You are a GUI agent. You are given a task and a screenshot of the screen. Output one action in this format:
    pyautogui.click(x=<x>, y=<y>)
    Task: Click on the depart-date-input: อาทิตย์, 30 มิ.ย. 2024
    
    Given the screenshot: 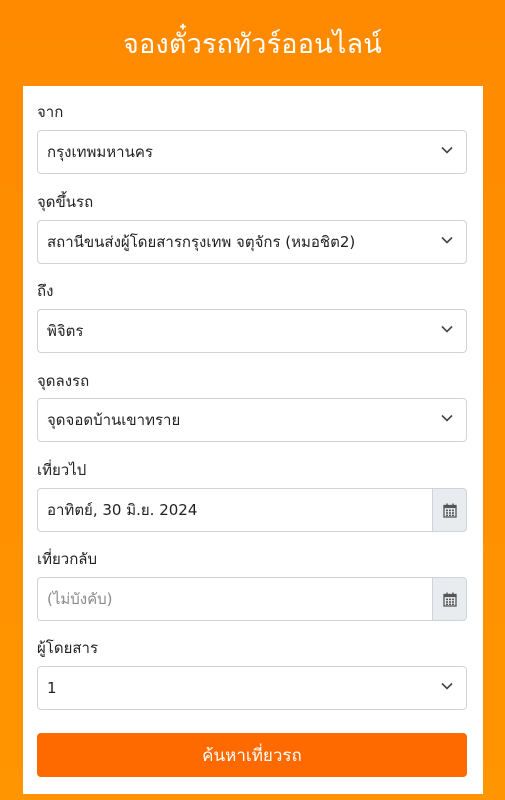 What is the action you would take?
    pyautogui.click(x=234, y=510)
    